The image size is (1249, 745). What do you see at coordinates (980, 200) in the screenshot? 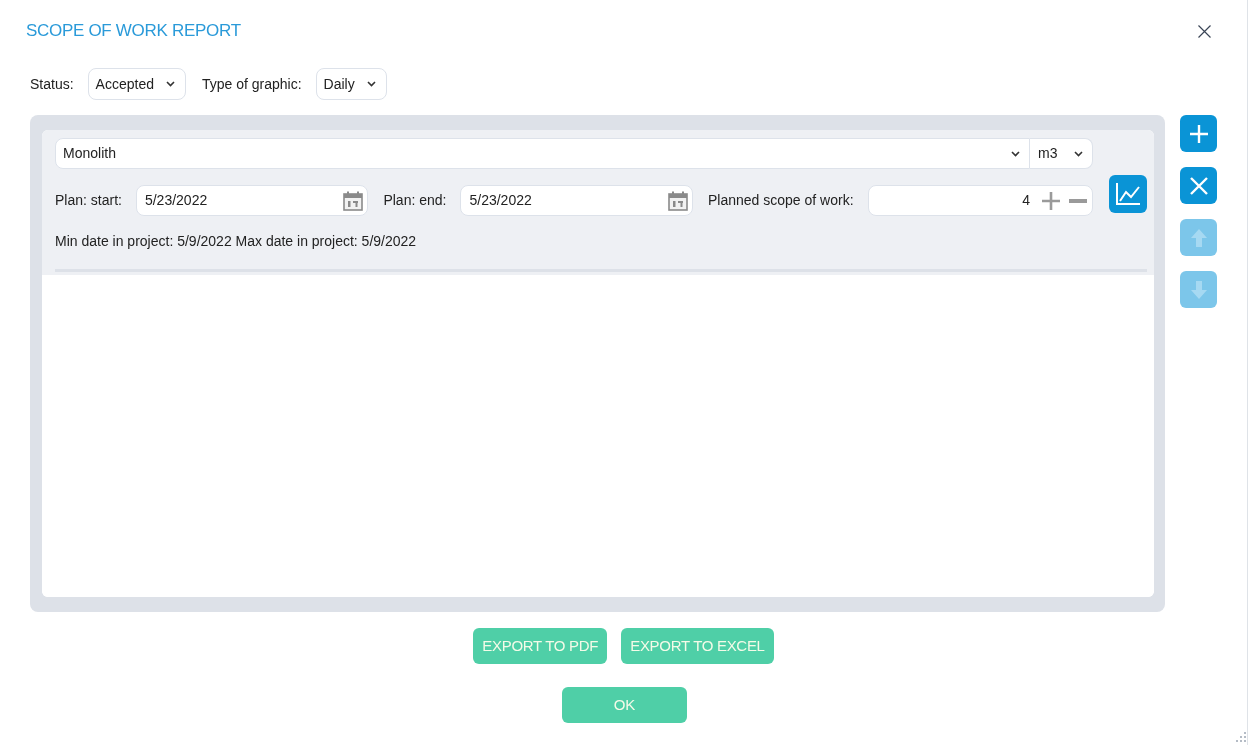
I see `number-field: 4` at bounding box center [980, 200].